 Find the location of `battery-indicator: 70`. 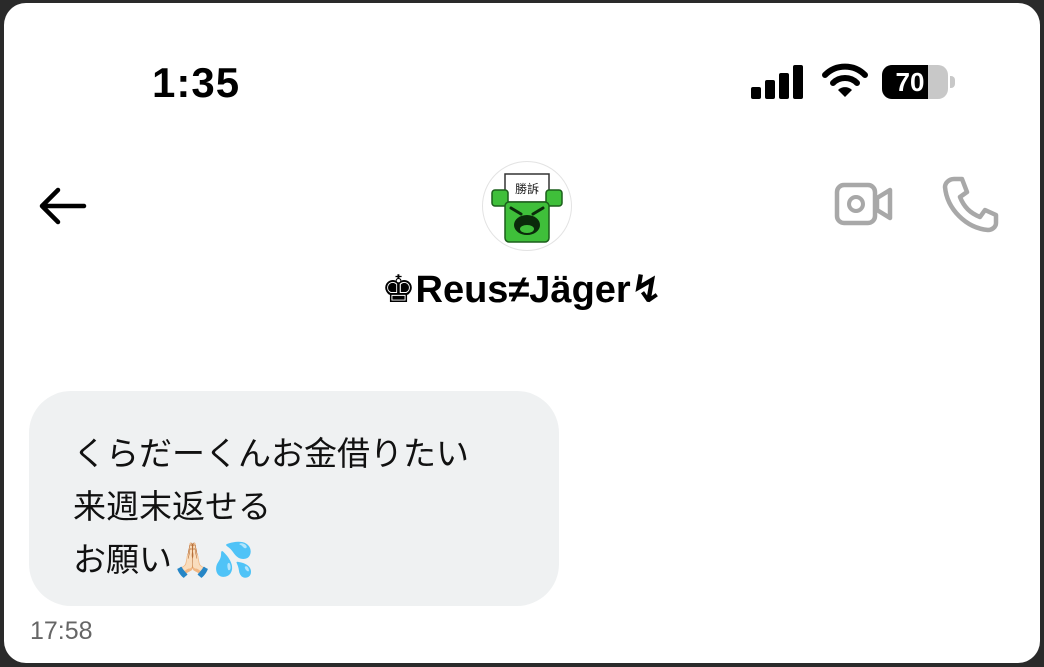

battery-indicator: 70 is located at coordinates (919, 82).